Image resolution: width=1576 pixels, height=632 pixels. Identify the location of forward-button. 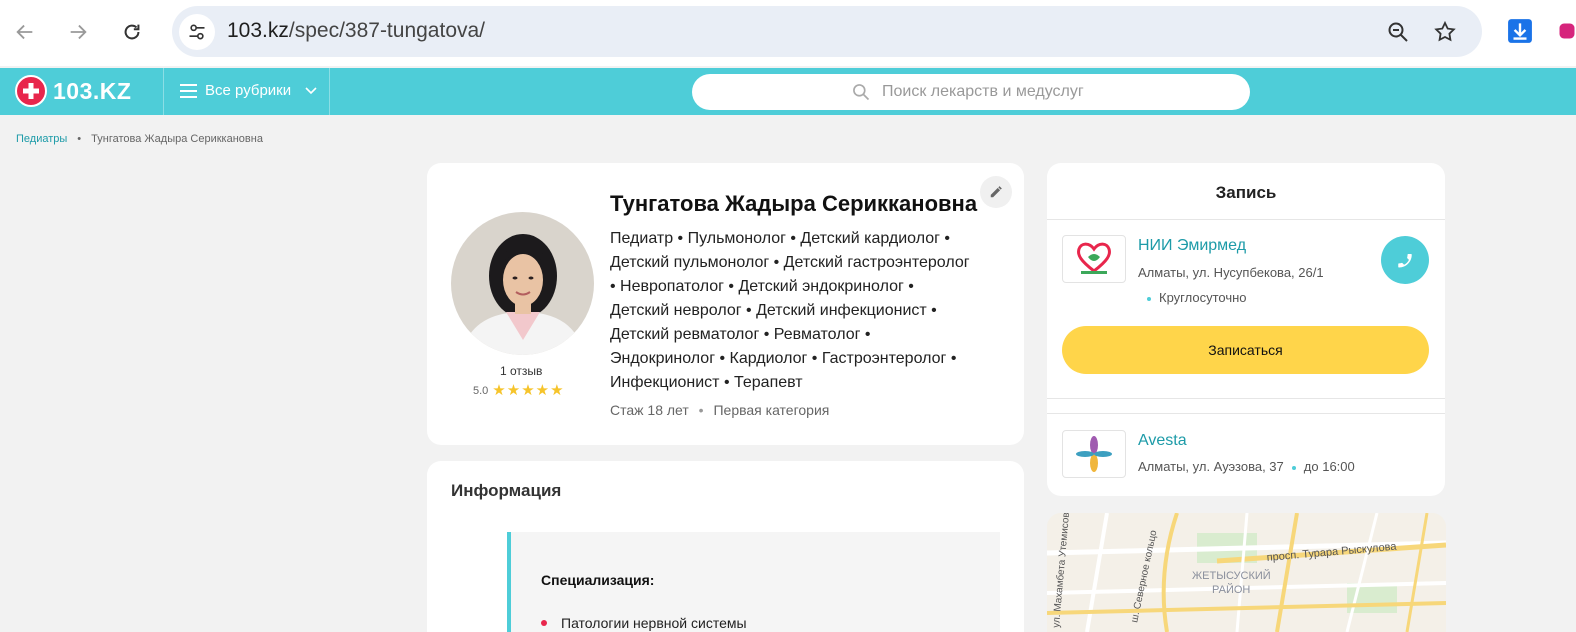
(78, 32).